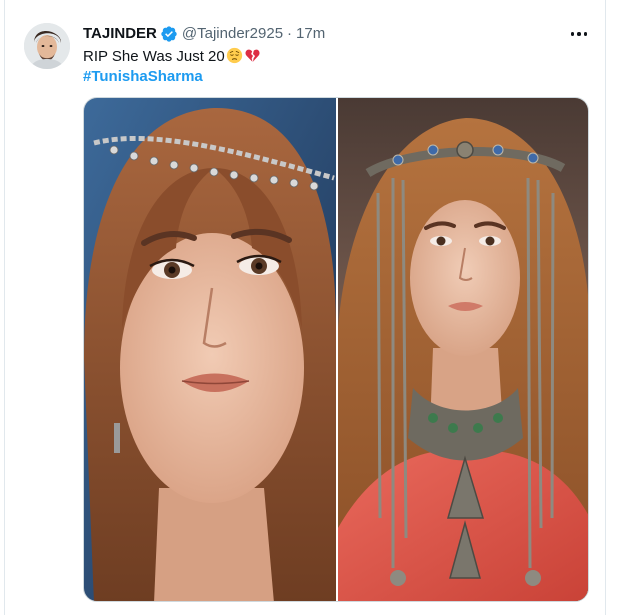 The image size is (619, 615). I want to click on broken-heart-emoji, so click(252, 55).